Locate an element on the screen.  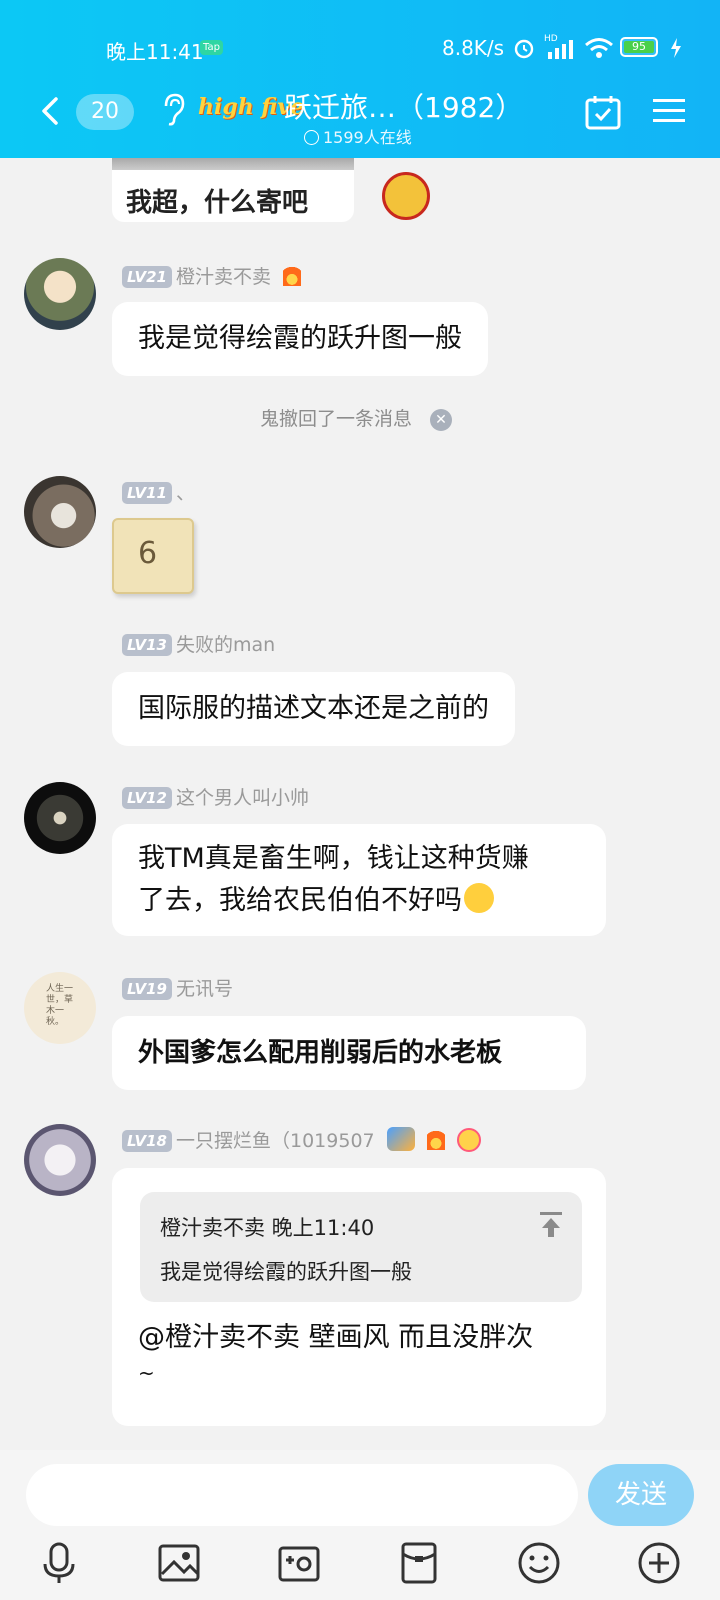
message-text: 外国爹怎么配用削弱后的水老板 is located at coordinates (320, 1053).